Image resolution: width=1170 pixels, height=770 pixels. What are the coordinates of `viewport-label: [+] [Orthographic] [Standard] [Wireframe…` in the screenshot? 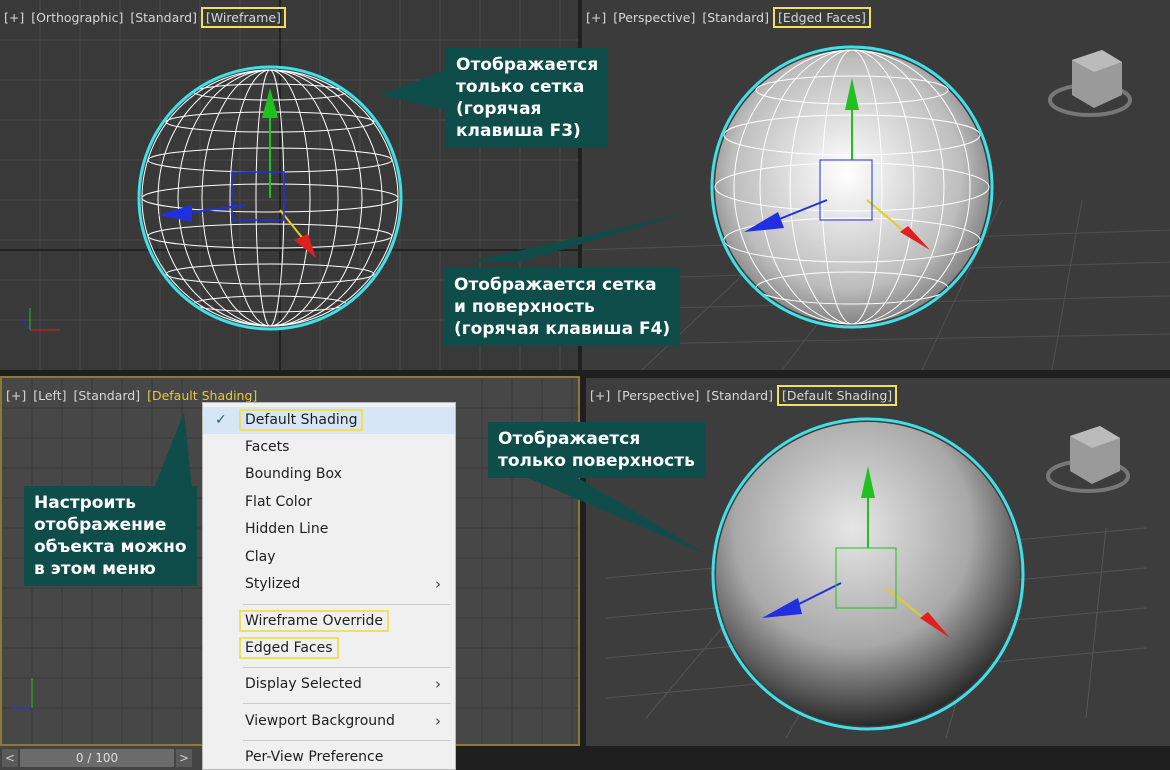 It's located at (145, 17).